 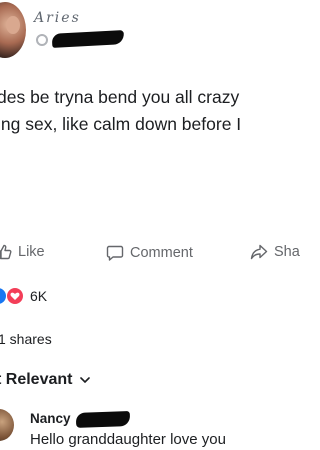 I want to click on share-button: Sha, so click(x=275, y=252).